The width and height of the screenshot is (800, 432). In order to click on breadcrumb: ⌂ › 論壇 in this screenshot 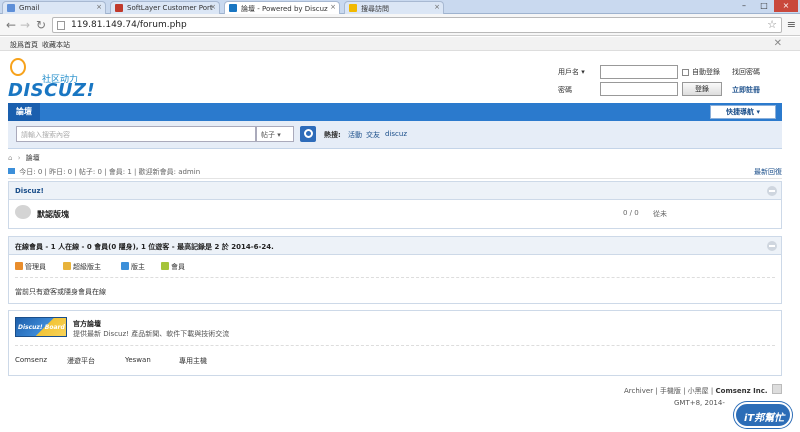, I will do `click(24, 158)`.